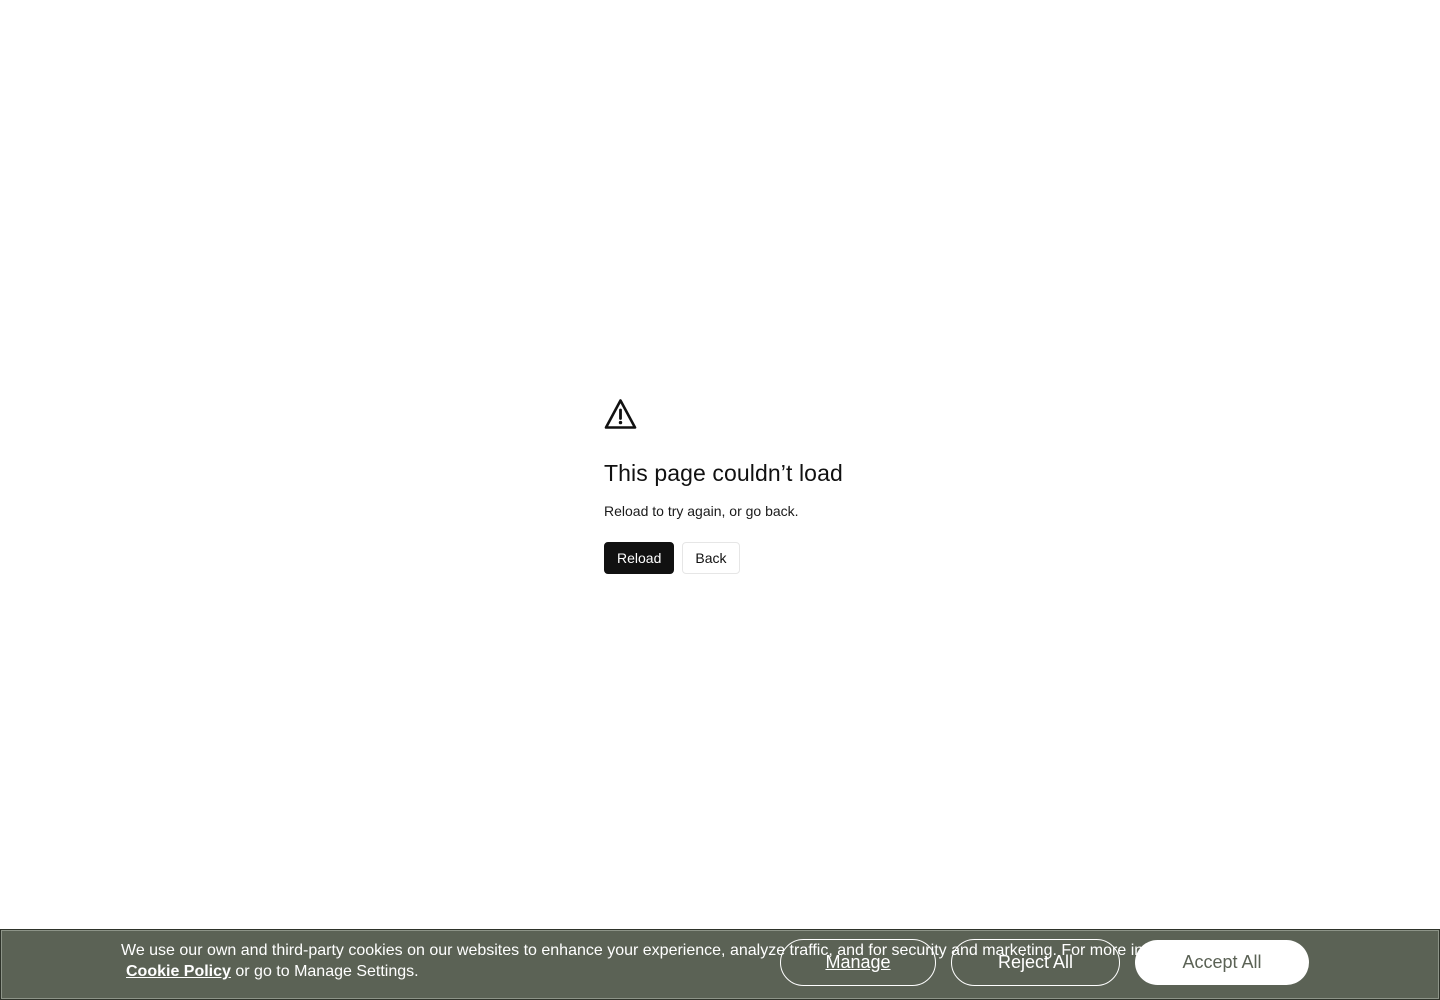 Image resolution: width=1440 pixels, height=1000 pixels. I want to click on cookie-policy-link: Cookie Policy, so click(178, 971).